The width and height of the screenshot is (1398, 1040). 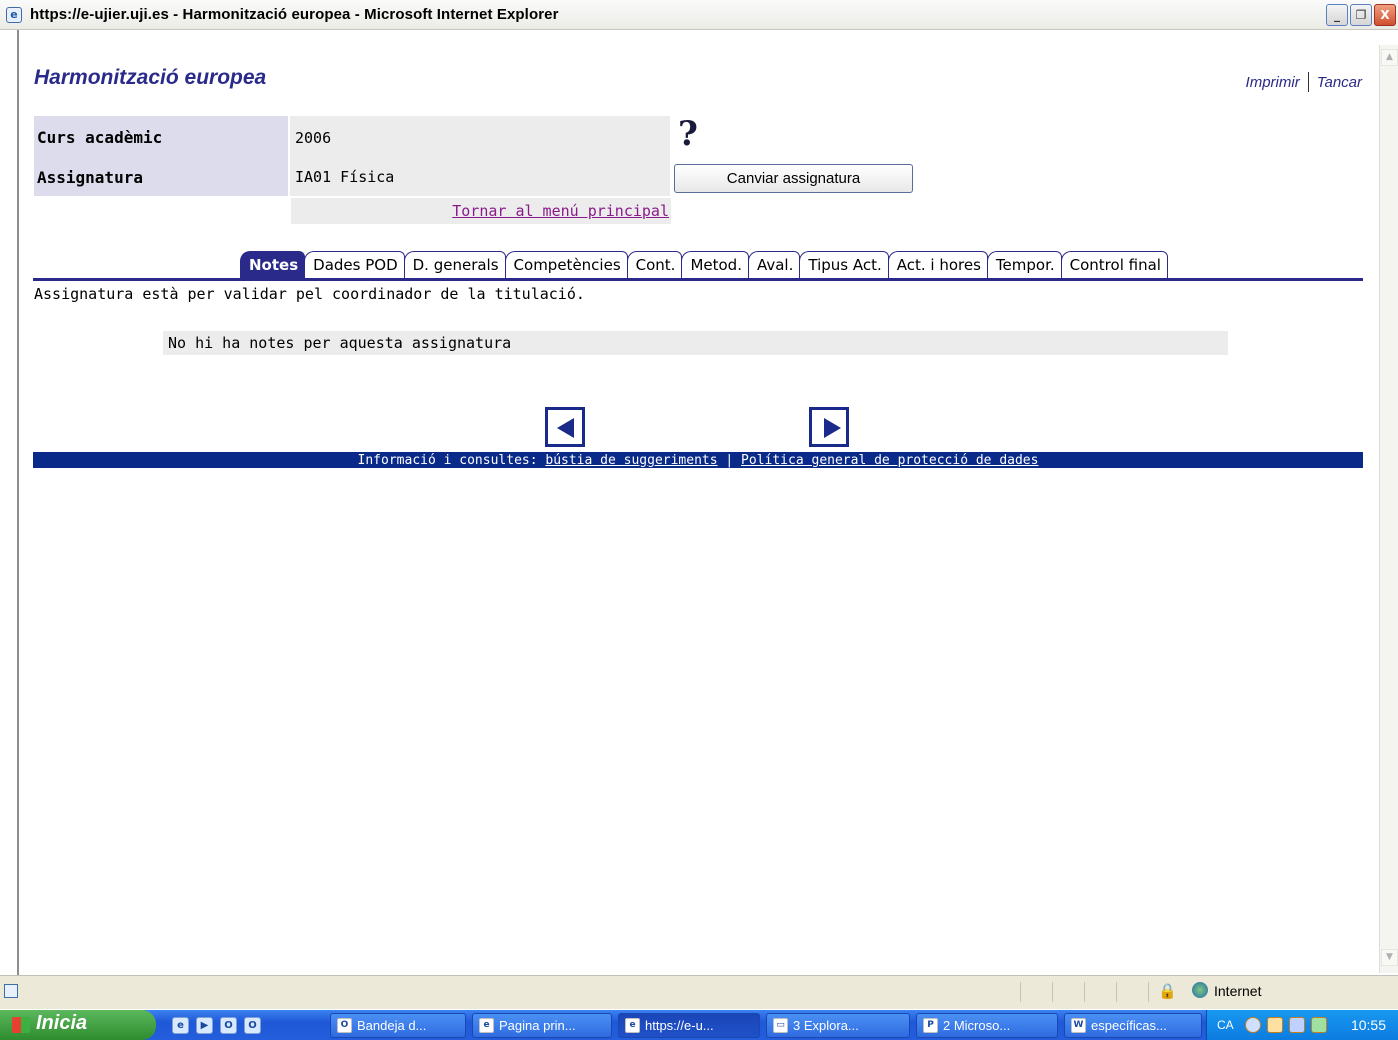 I want to click on restore-button: ❐, so click(x=1361, y=15).